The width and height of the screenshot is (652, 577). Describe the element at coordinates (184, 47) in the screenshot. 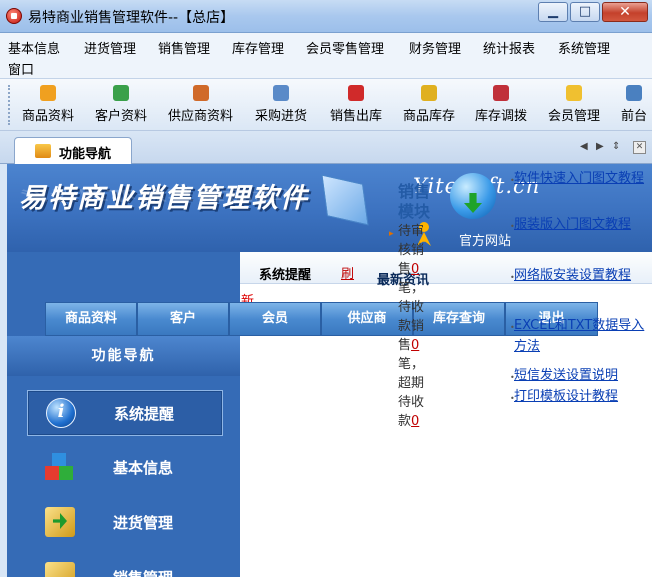

I see `menu-sales: 销售管理` at that location.